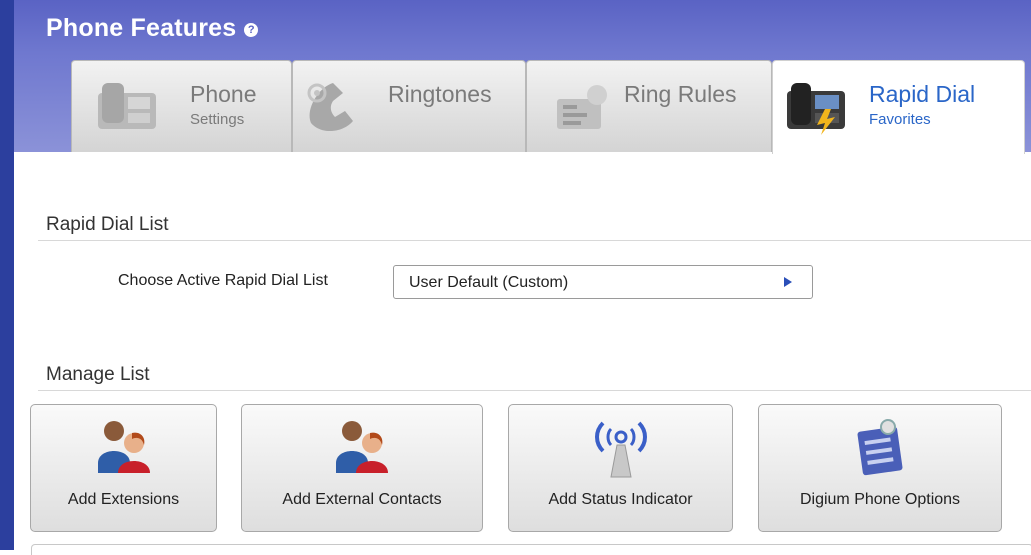 This screenshot has height=555, width=1031. Describe the element at coordinates (440, 94) in the screenshot. I see `tab-label: Ringtones` at that location.